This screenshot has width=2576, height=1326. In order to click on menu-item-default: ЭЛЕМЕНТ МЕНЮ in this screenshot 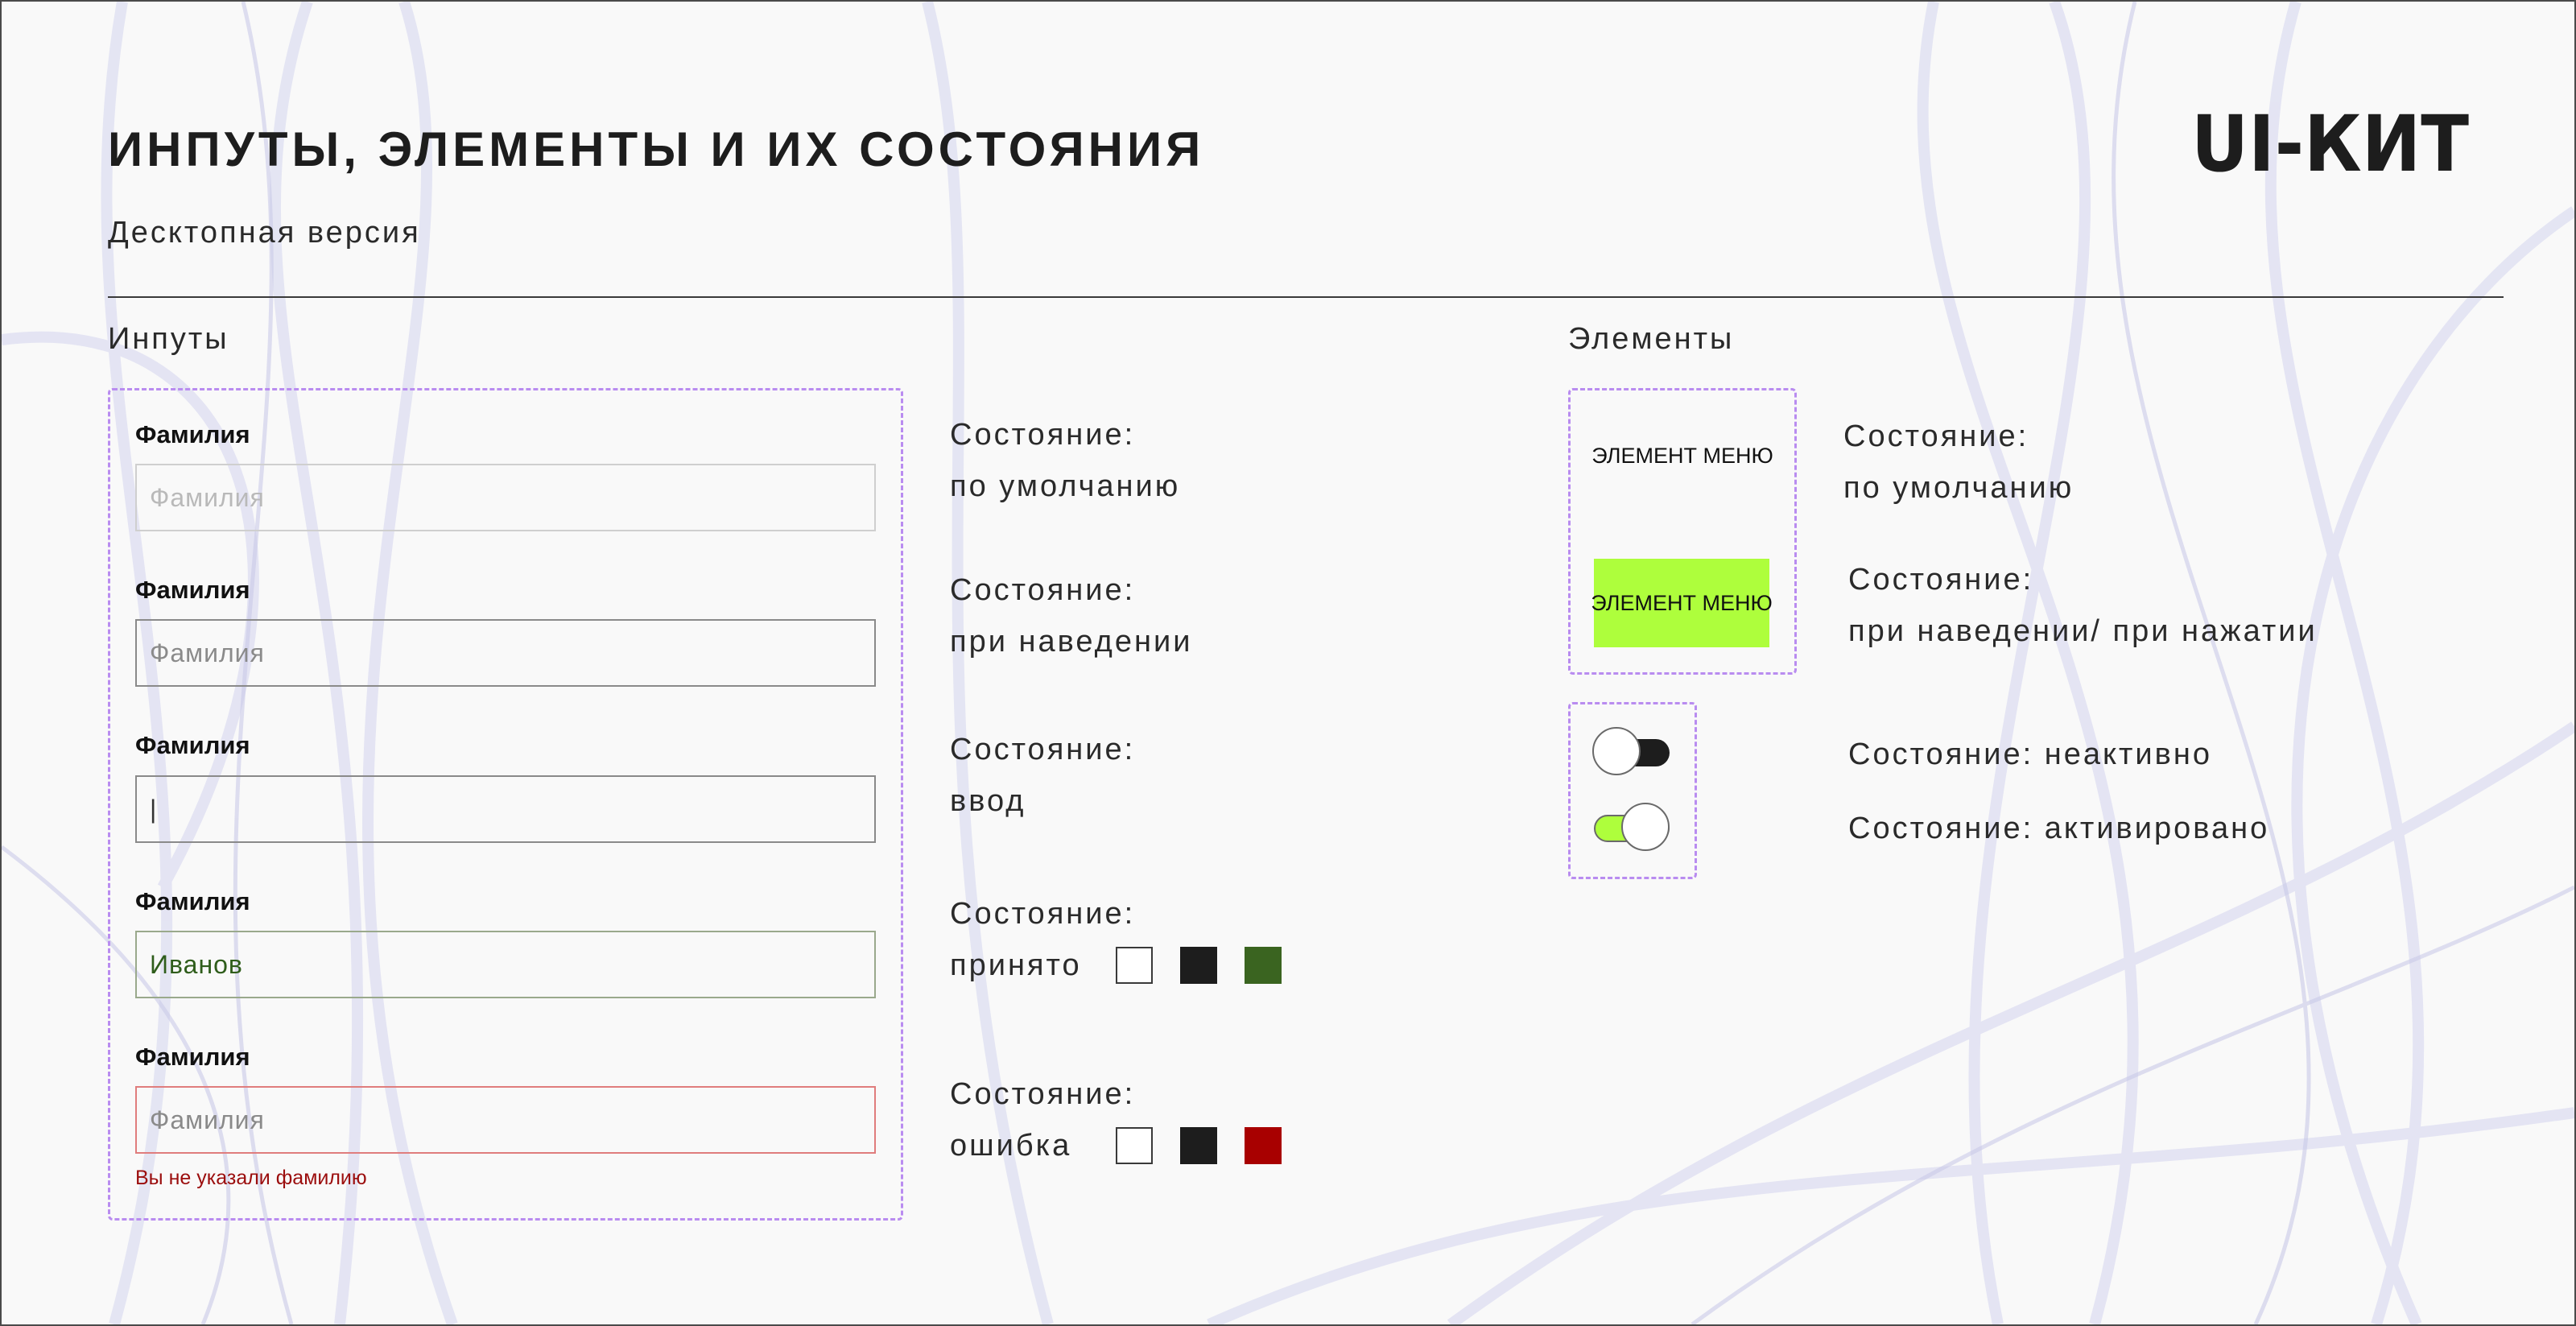, I will do `click(1683, 457)`.